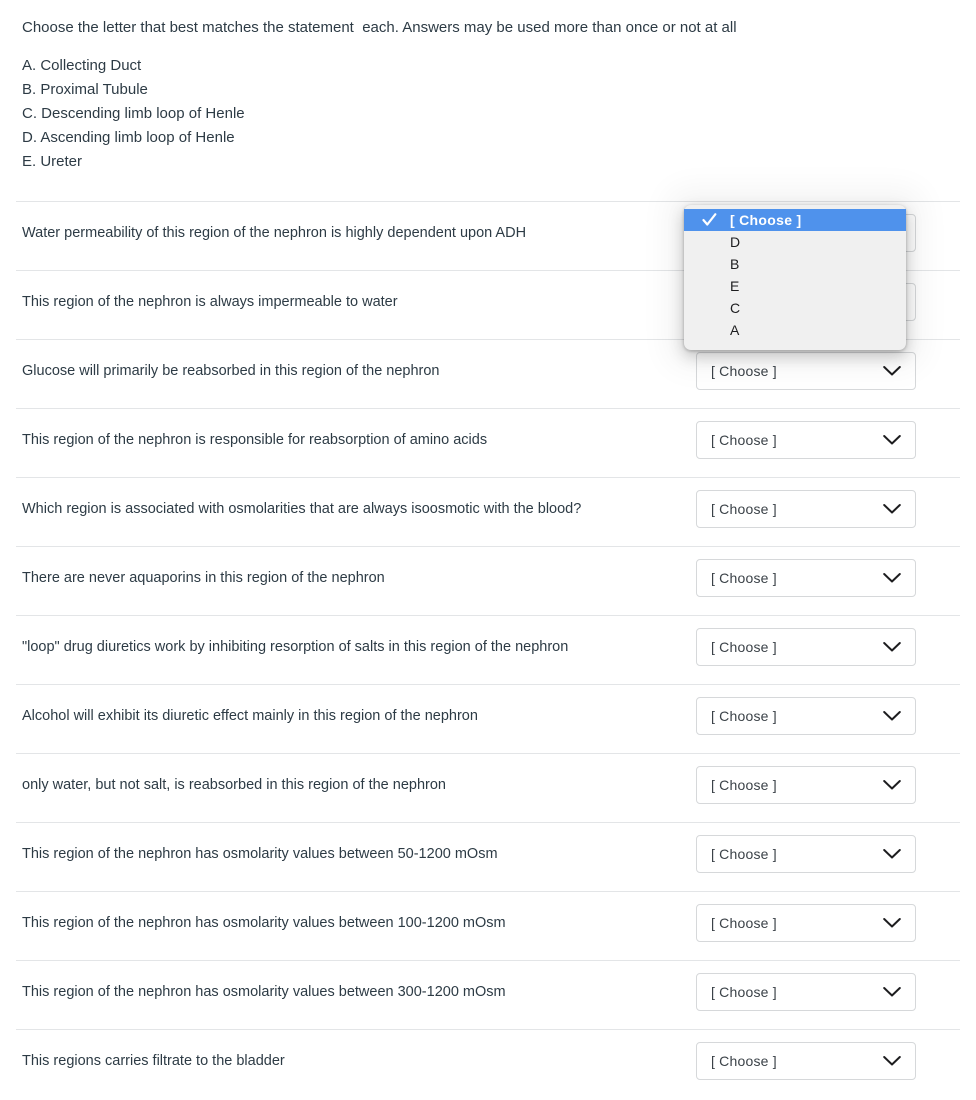  What do you see at coordinates (806, 509) in the screenshot?
I see `answer-select-5: [ Choose ]` at bounding box center [806, 509].